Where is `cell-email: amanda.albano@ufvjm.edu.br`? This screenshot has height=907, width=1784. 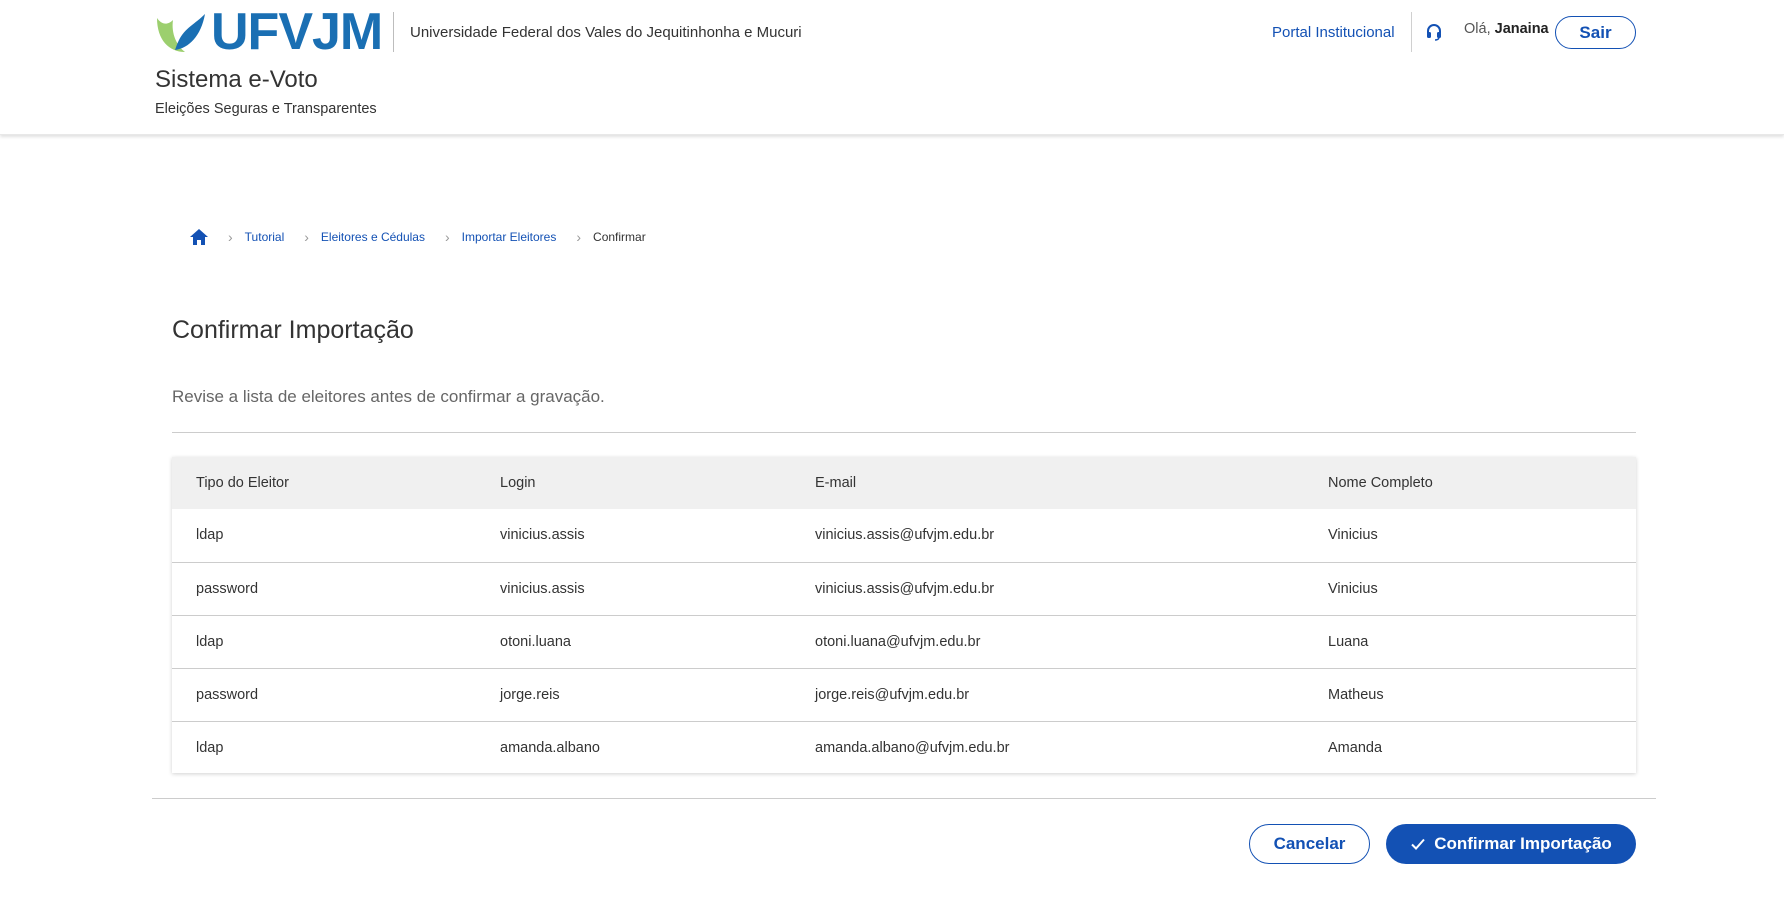 cell-email: amanda.albano@ufvjm.edu.br is located at coordinates (912, 747).